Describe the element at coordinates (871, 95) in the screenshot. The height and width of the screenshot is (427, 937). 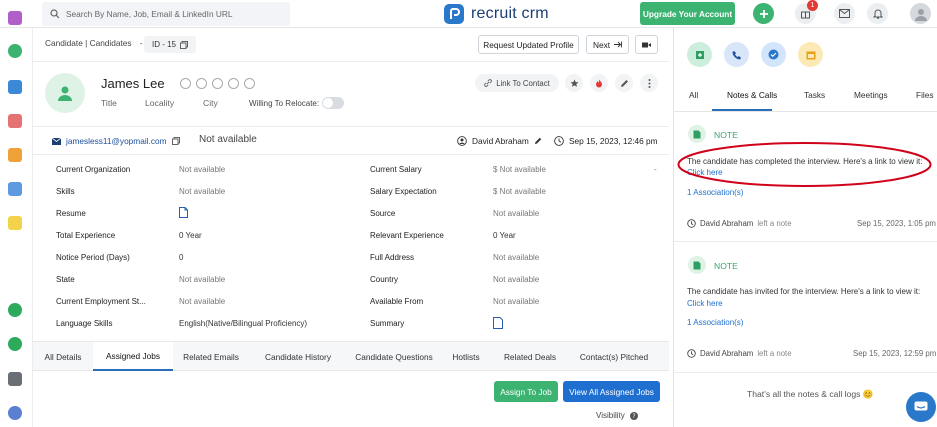
I see `right-tab-meetings: Meetings` at that location.